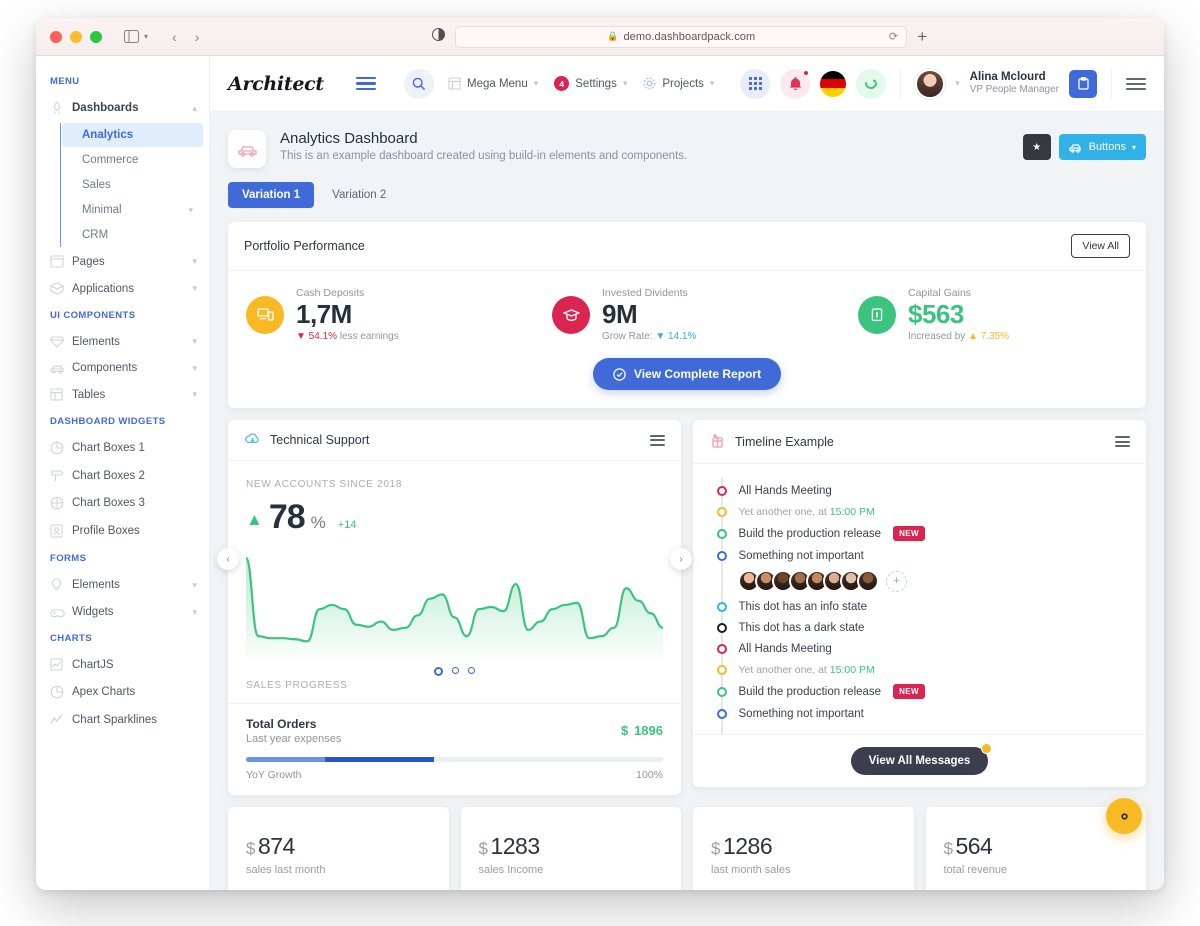  What do you see at coordinates (893, 36) in the screenshot?
I see `reload-icon: ⟳` at bounding box center [893, 36].